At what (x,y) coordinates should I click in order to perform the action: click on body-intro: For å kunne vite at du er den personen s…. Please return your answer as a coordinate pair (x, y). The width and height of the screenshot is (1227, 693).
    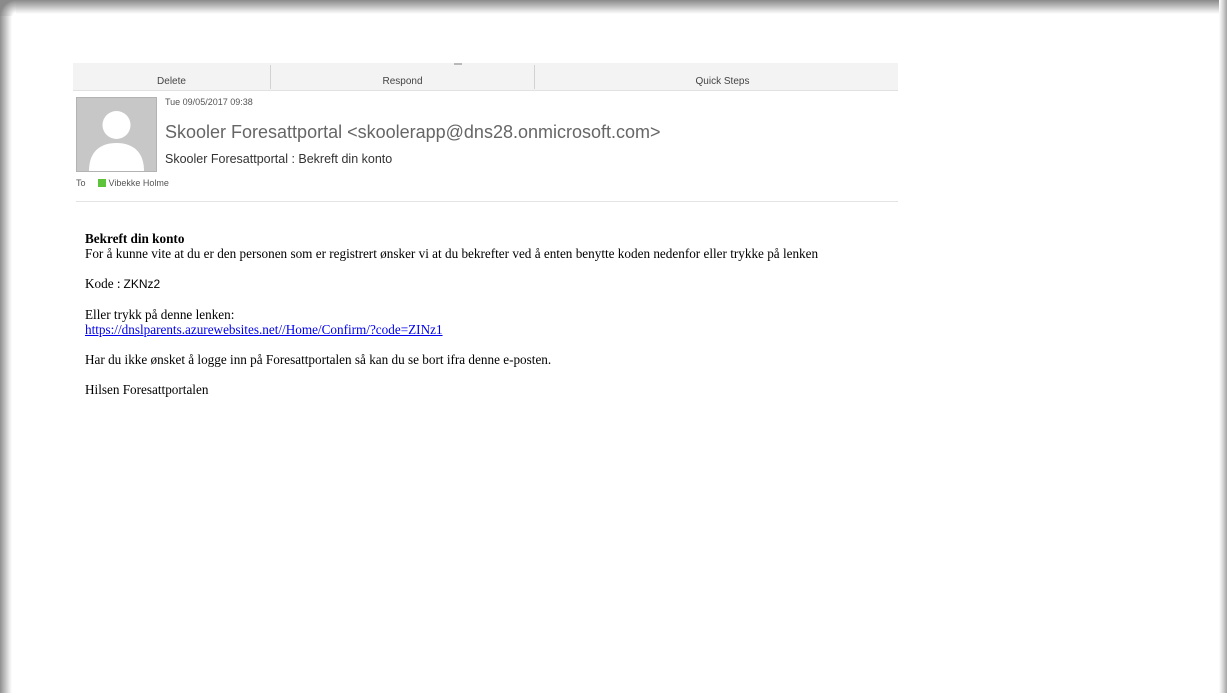
    Looking at the image, I should click on (452, 253).